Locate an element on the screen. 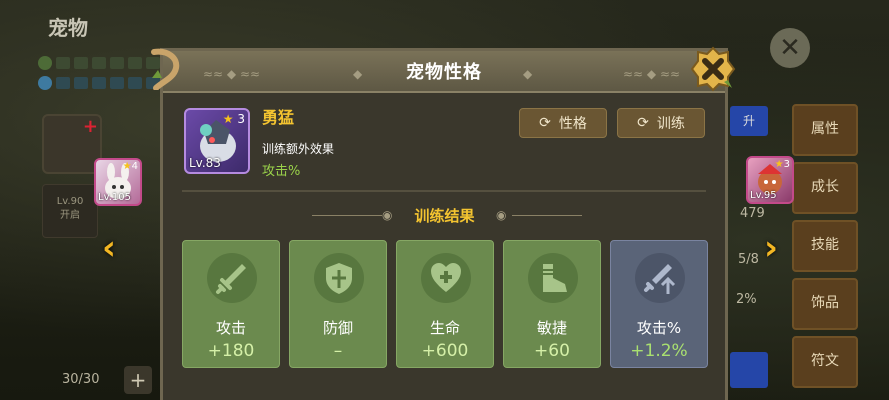 This screenshot has width=889, height=400. result-card-attack-percent: 攻击% +1.2% is located at coordinates (659, 304).